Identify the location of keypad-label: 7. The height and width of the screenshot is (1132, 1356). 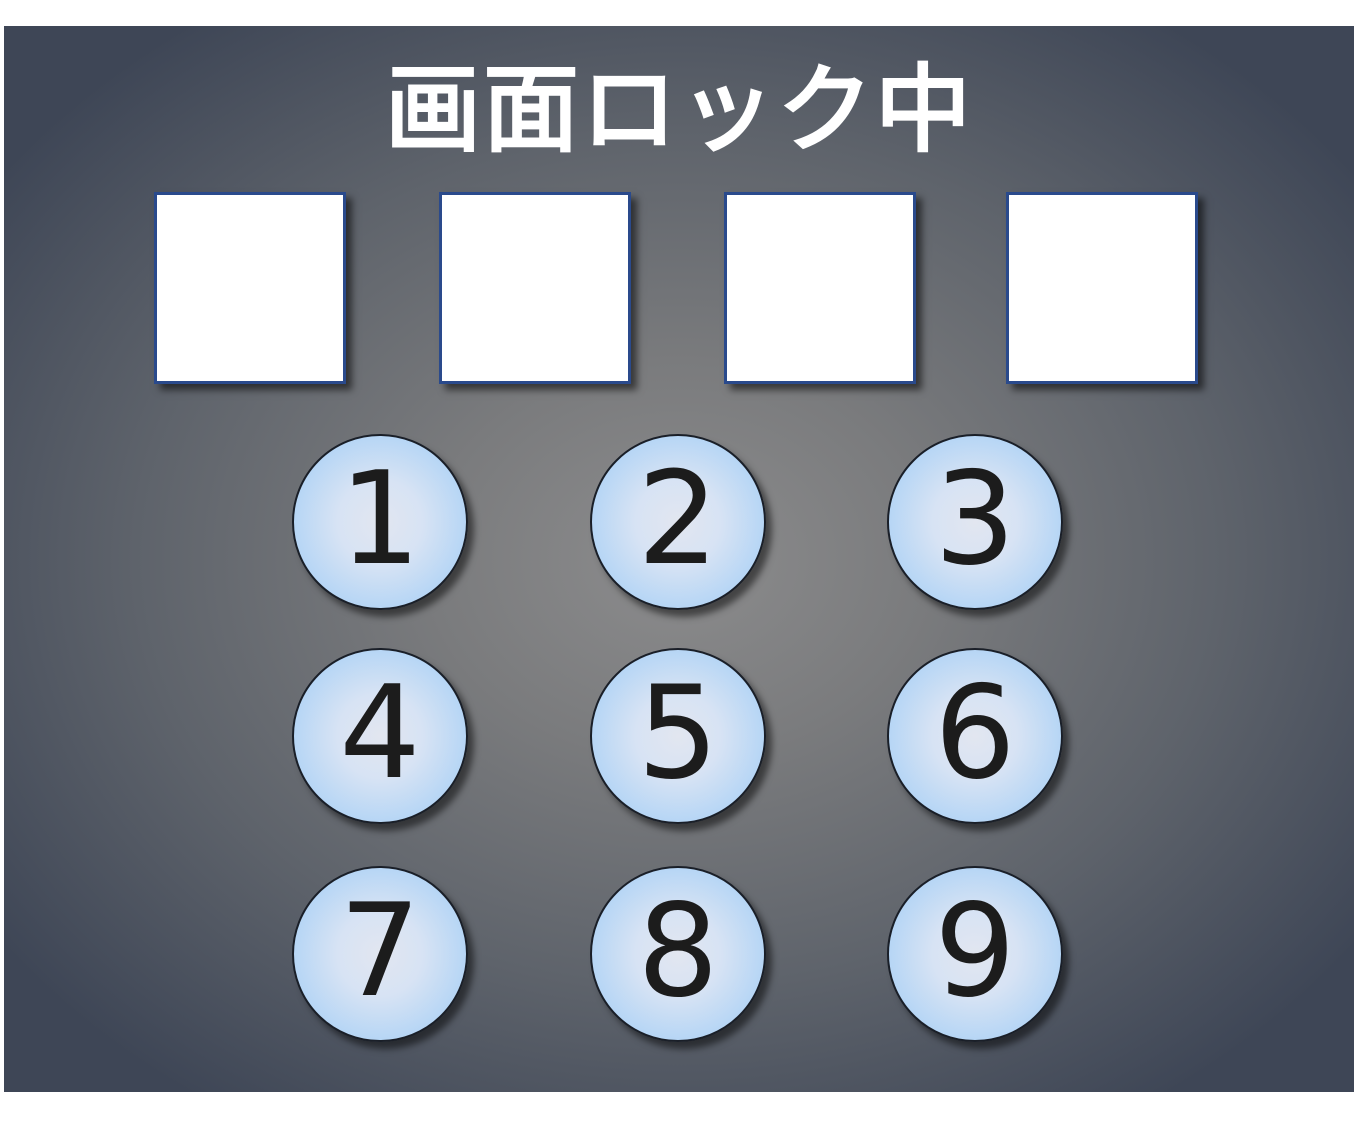
(380, 951).